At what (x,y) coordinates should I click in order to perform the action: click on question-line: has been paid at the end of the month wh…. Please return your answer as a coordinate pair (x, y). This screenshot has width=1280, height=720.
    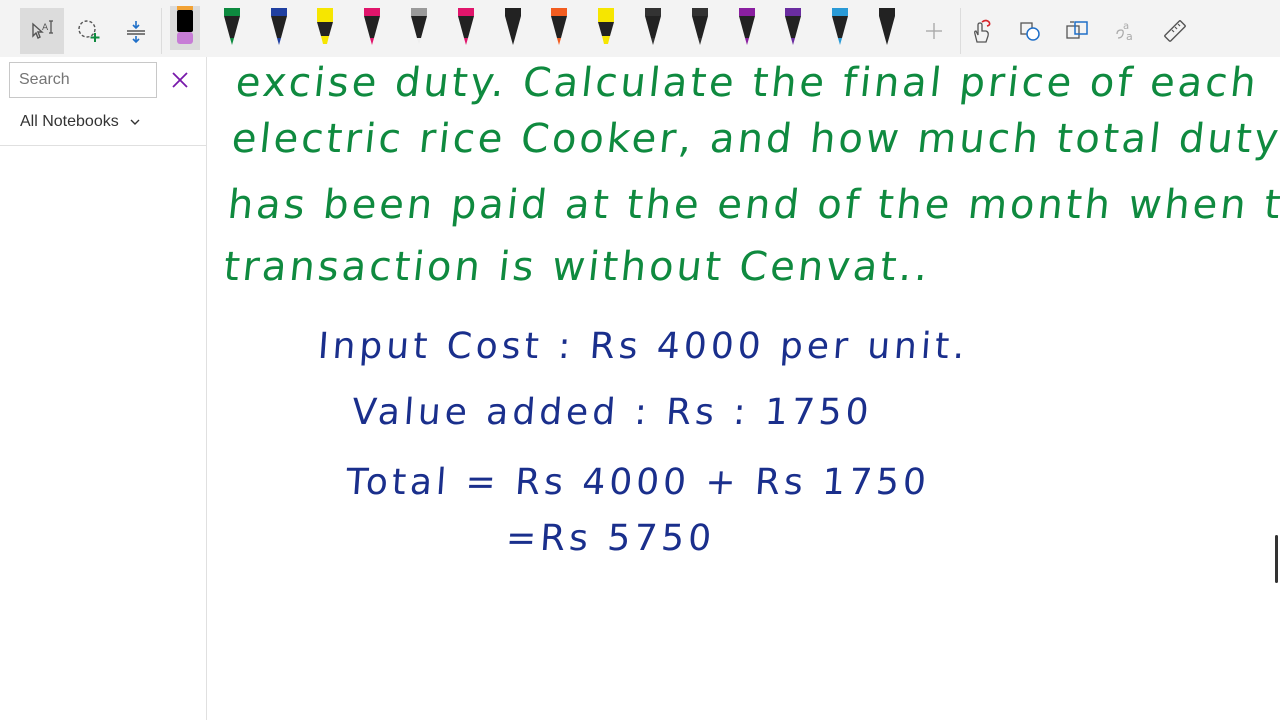
    Looking at the image, I should click on (752, 205).